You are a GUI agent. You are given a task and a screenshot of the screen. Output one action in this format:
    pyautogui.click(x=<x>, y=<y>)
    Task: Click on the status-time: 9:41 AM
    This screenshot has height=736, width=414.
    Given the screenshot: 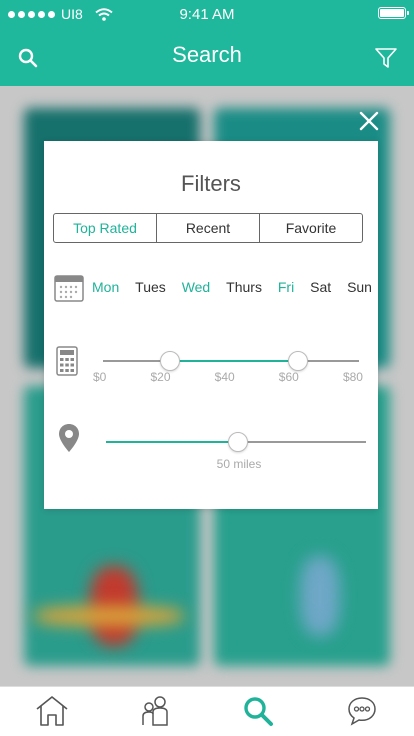 What is the action you would take?
    pyautogui.click(x=207, y=14)
    